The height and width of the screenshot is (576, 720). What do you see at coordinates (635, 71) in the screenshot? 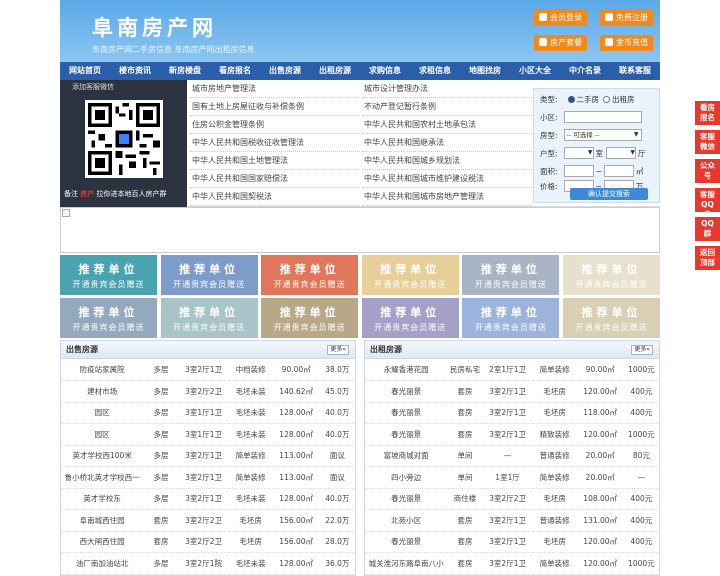
I see `nav-contact: 联系客服` at bounding box center [635, 71].